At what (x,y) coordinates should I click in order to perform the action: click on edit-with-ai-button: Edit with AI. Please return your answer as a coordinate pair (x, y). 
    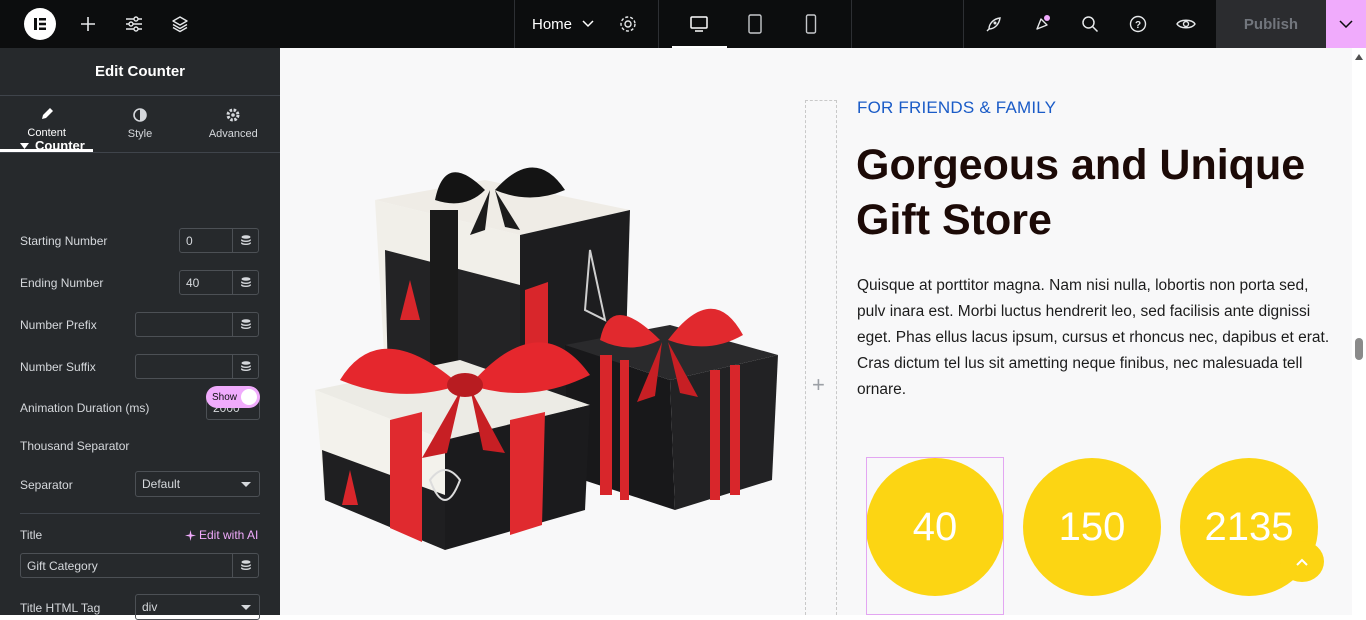
    Looking at the image, I should click on (221, 535).